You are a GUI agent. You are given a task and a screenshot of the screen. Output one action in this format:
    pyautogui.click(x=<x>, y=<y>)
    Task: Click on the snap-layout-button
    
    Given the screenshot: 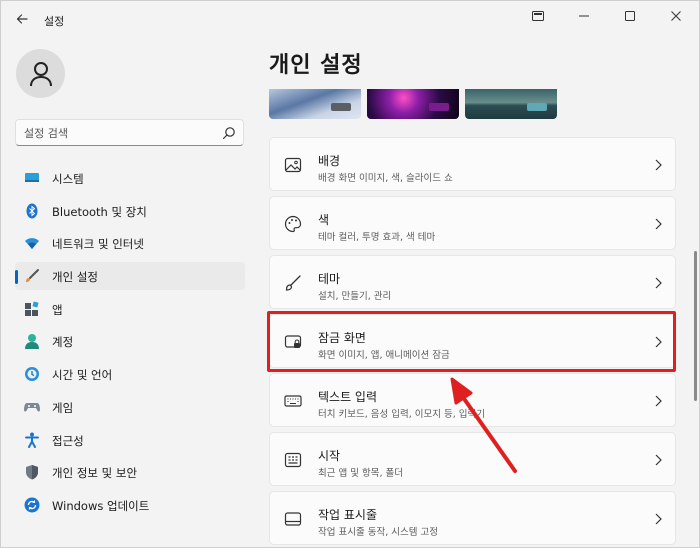 What is the action you would take?
    pyautogui.click(x=538, y=16)
    